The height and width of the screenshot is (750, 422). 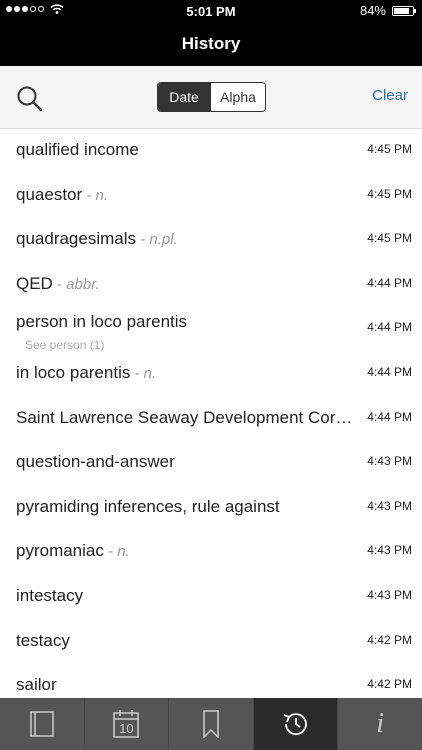 I want to click on battery-icon, so click(x=404, y=10).